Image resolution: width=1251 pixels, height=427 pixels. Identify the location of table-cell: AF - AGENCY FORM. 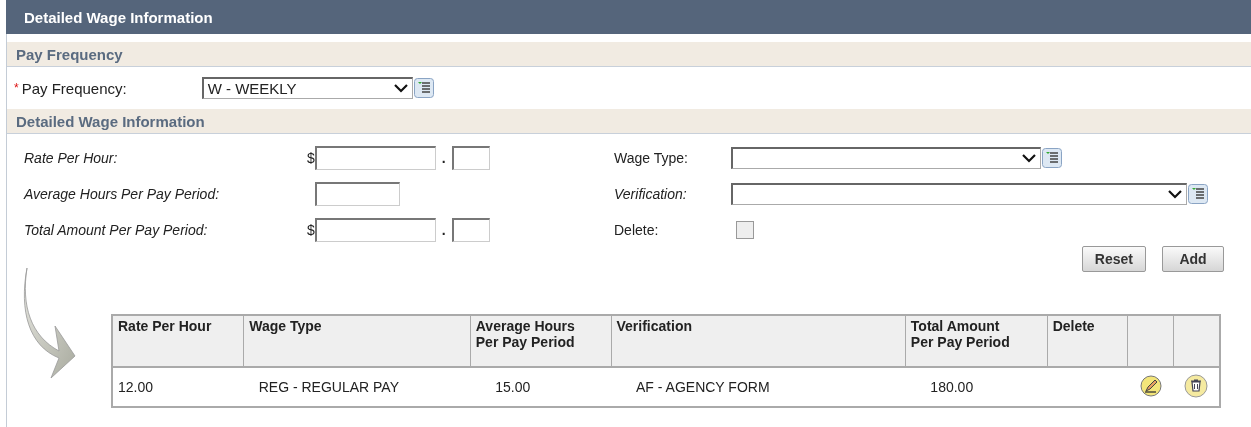
(758, 387).